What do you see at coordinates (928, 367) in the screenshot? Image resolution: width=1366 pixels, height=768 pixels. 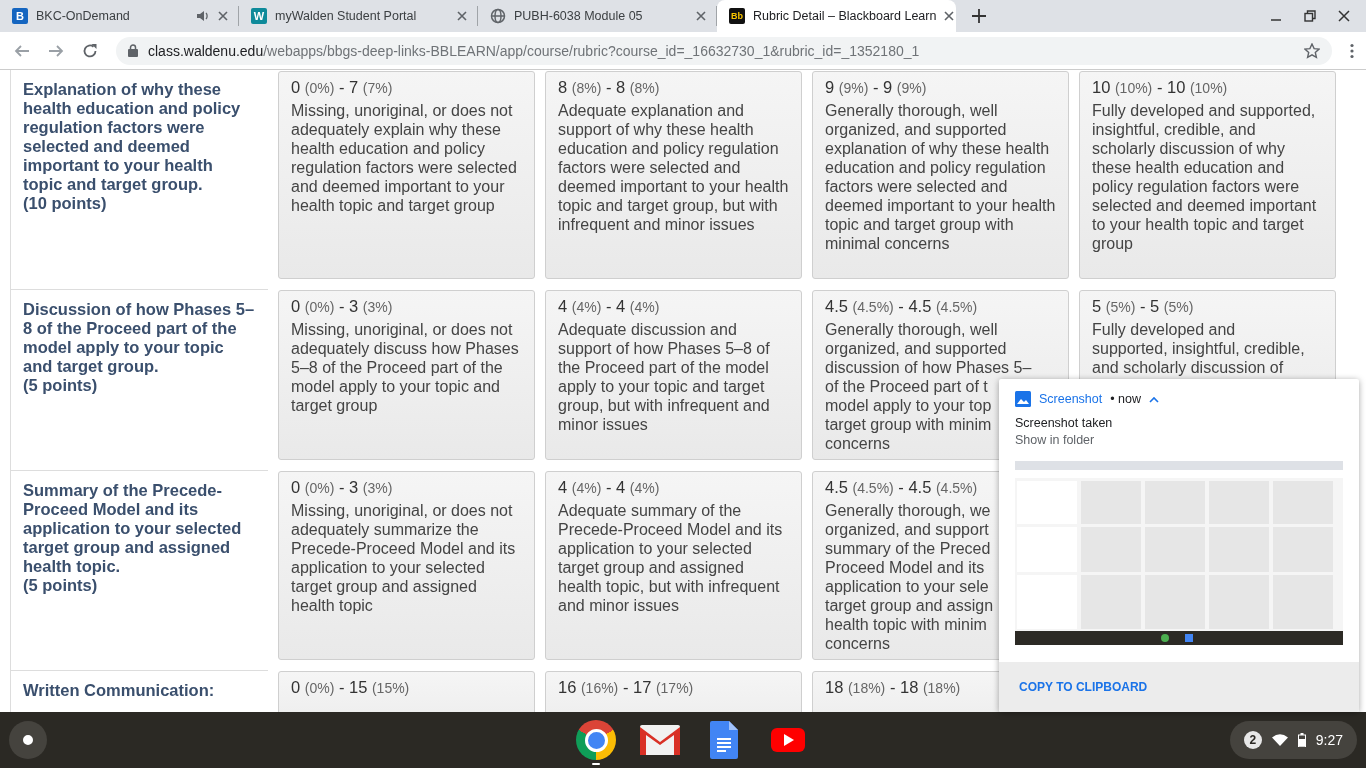 I see `description-line: discussion of how Phases 5–` at bounding box center [928, 367].